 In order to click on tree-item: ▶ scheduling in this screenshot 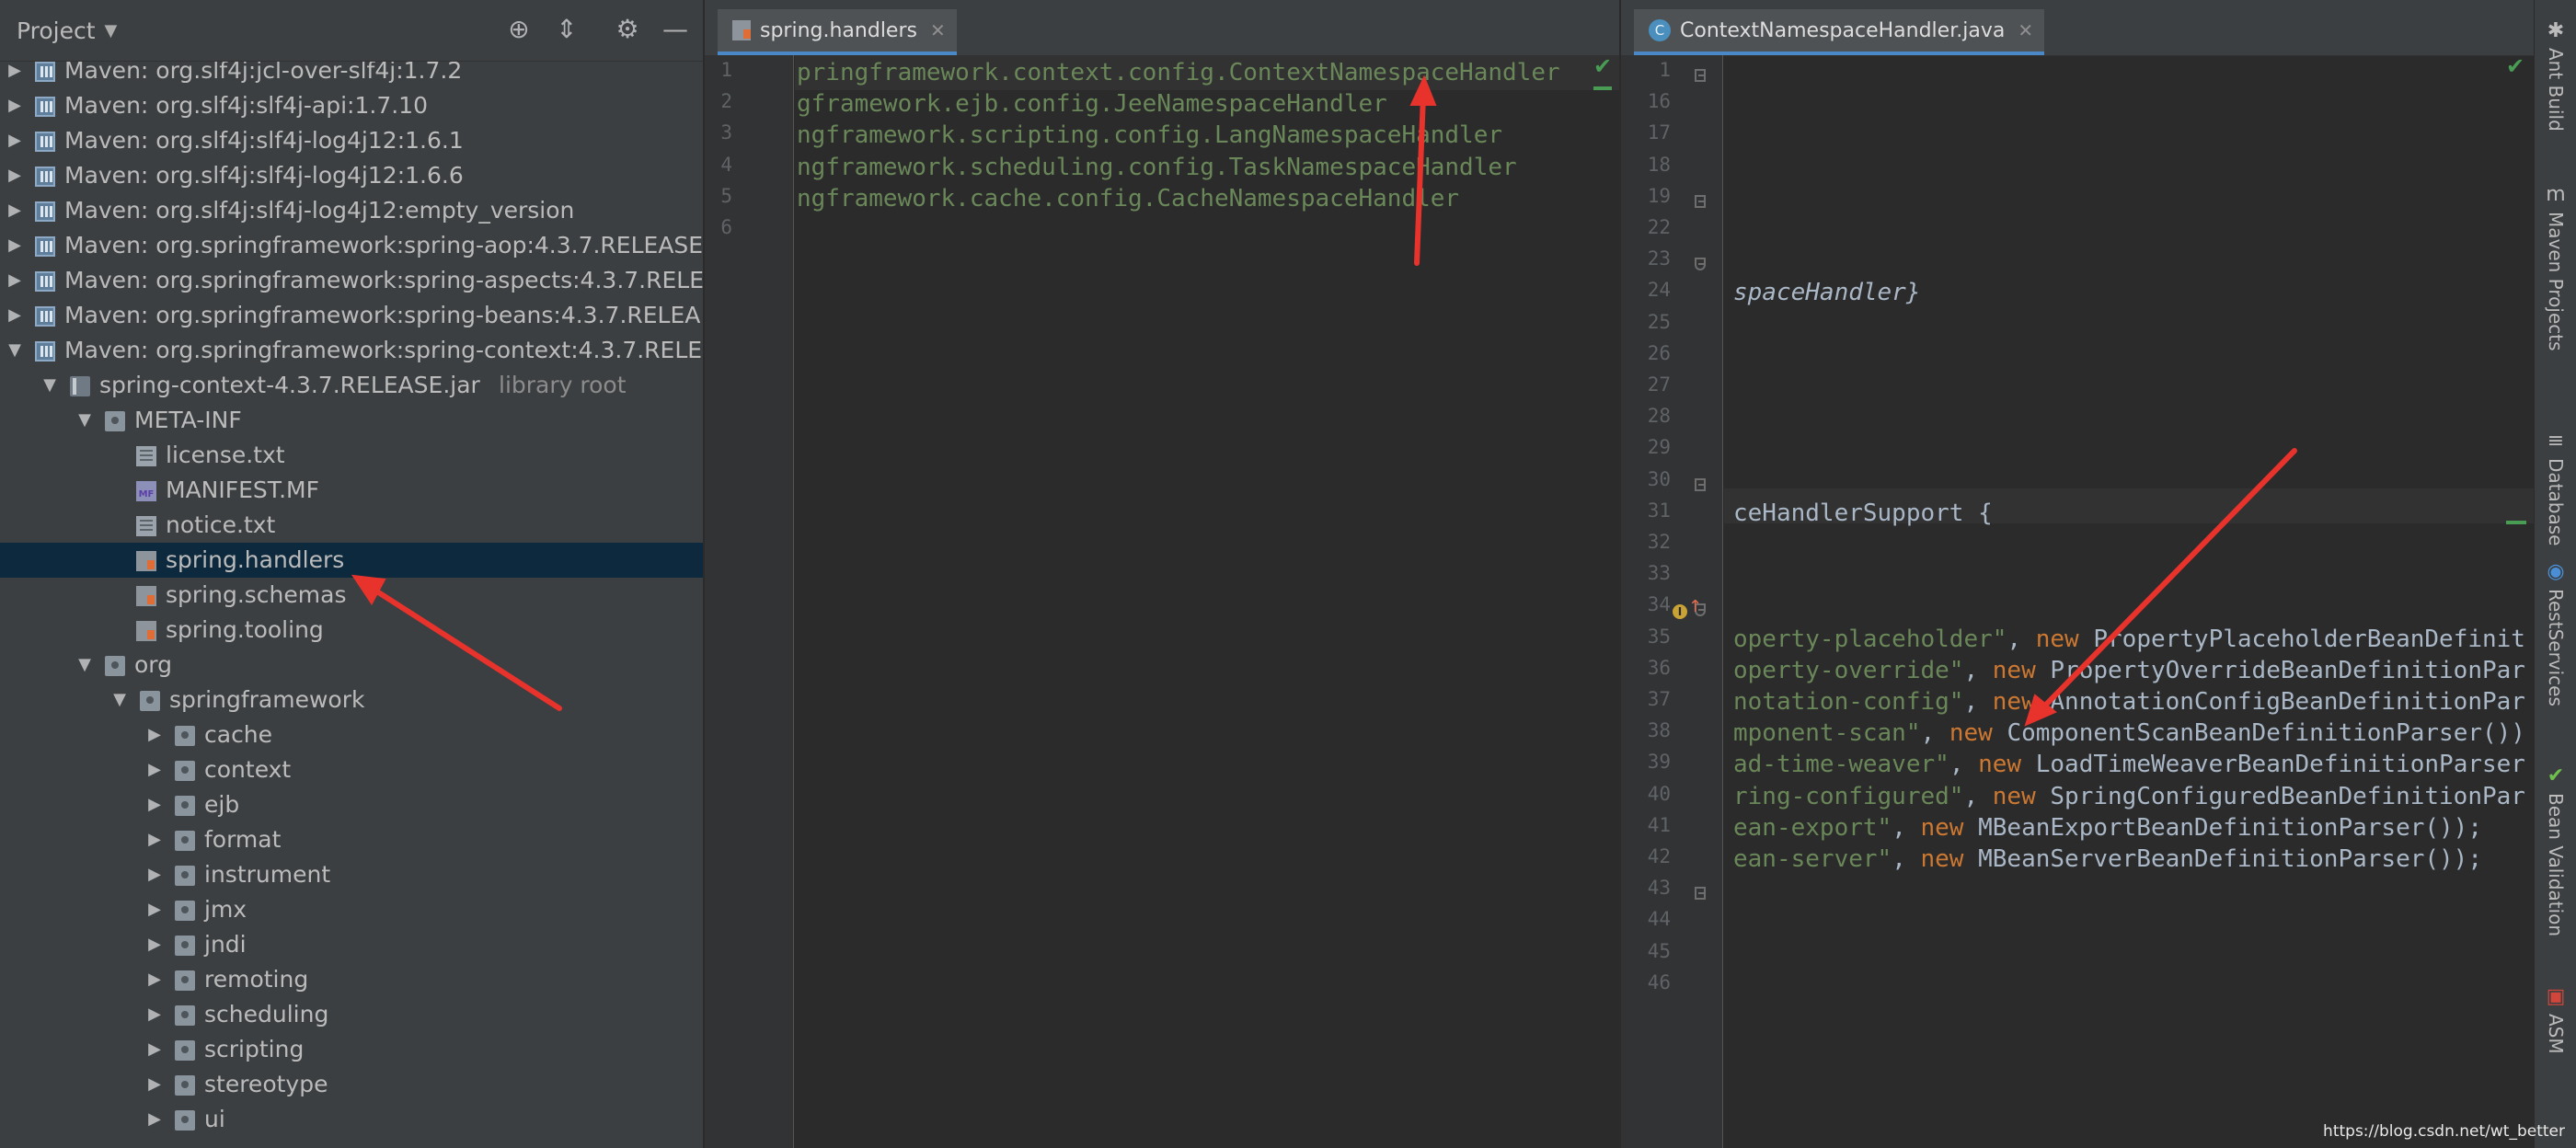, I will do `click(351, 1014)`.